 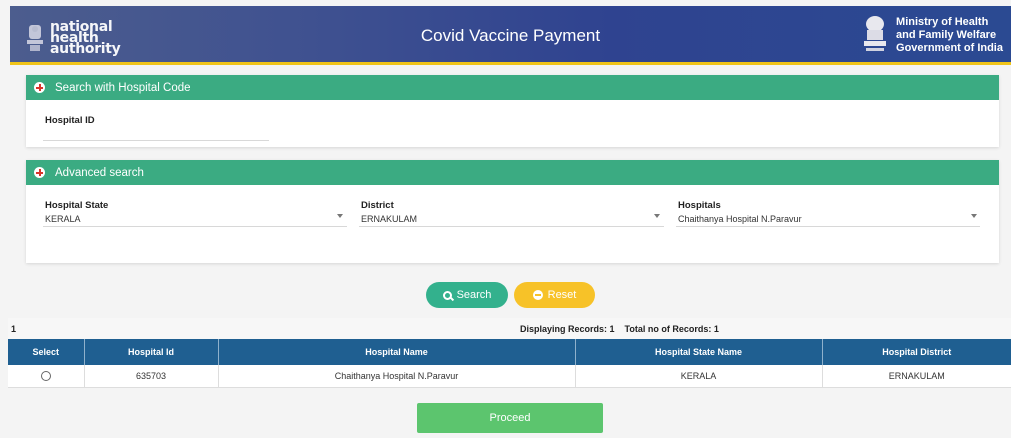 What do you see at coordinates (512, 172) in the screenshot?
I see `advanced-search-panel-header: Advanced search` at bounding box center [512, 172].